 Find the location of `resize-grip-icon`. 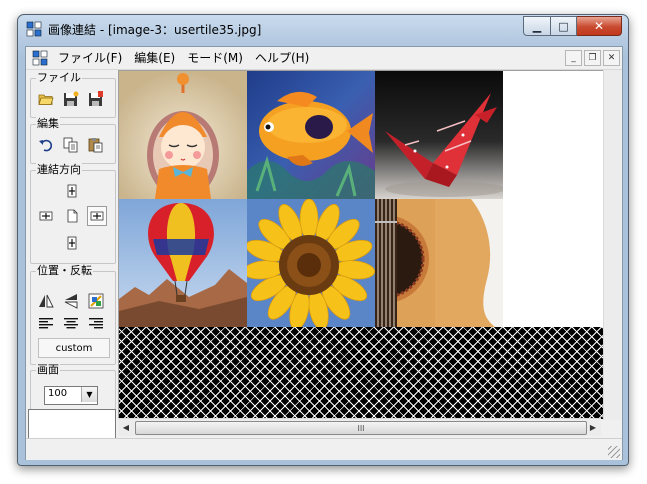

resize-grip-icon is located at coordinates (614, 452).